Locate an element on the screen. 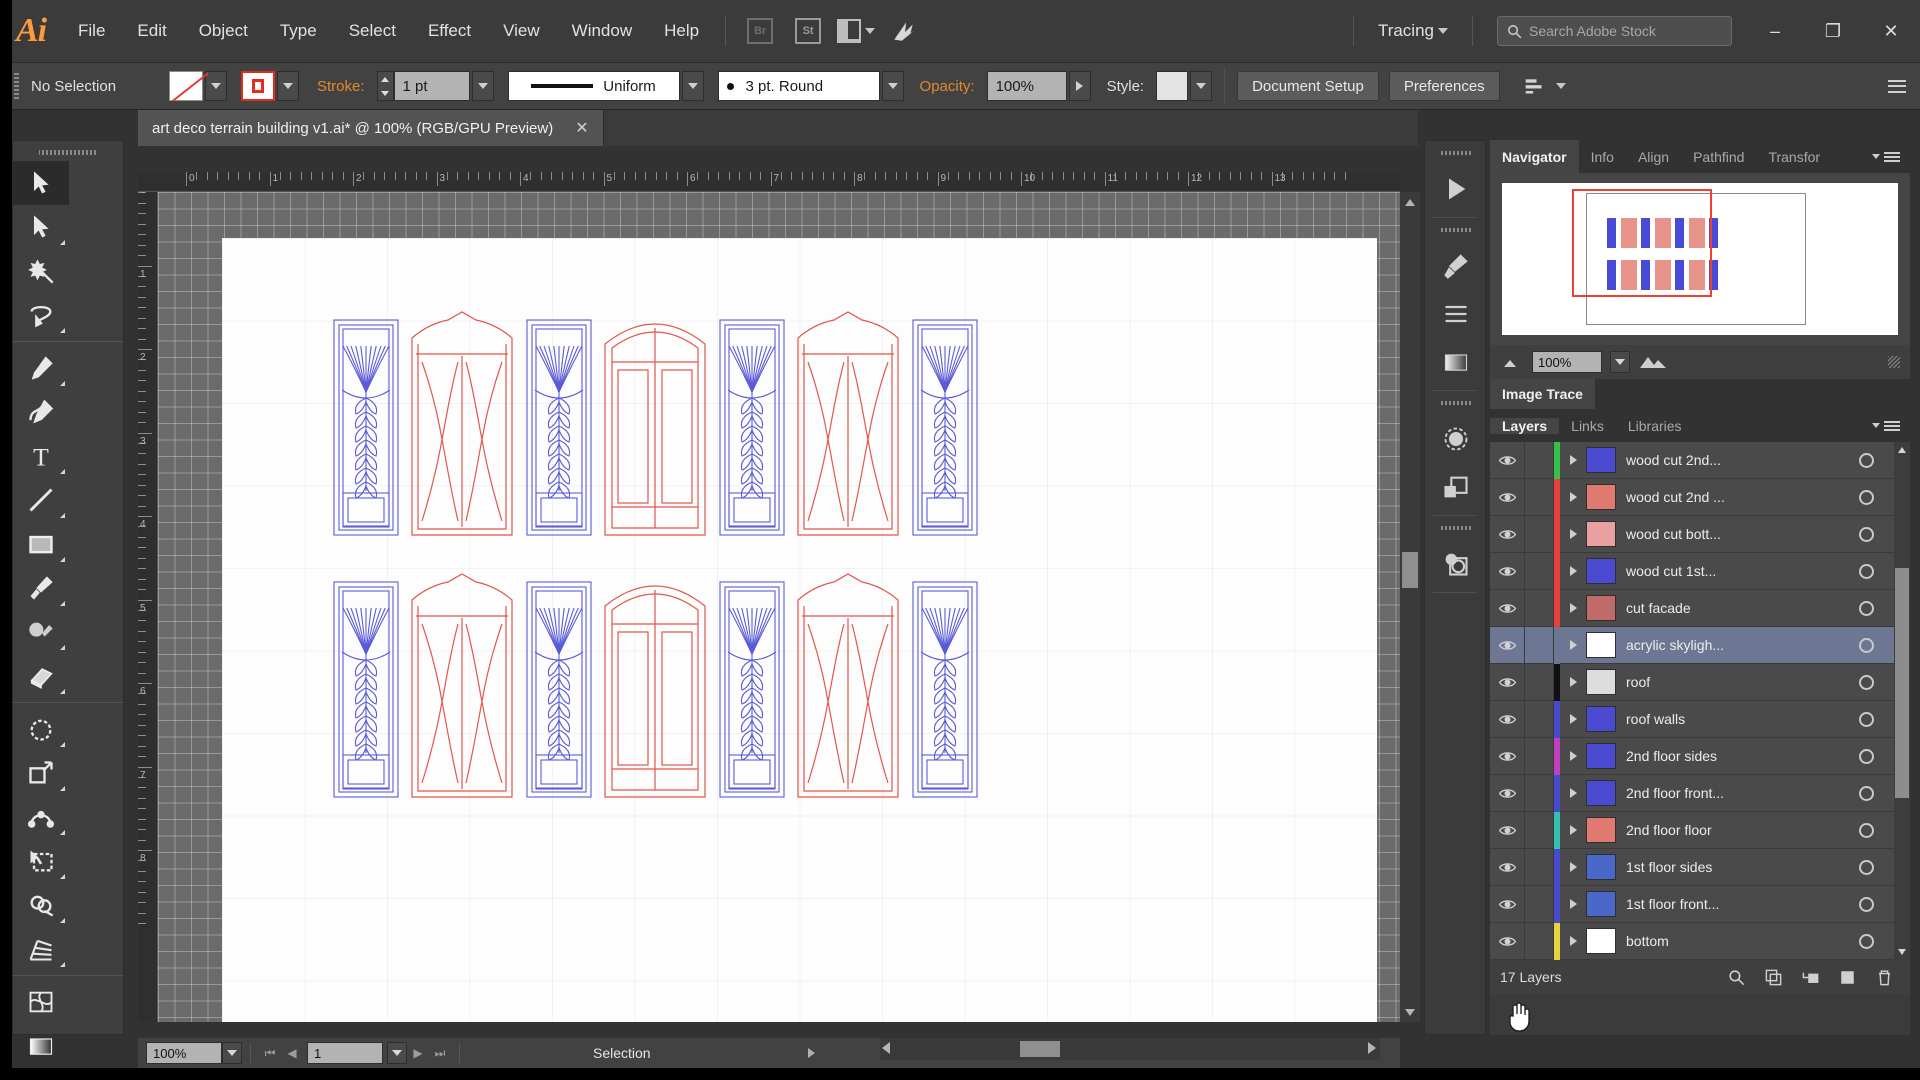 The image size is (1920, 1080). menu-effect: Effect is located at coordinates (449, 31).